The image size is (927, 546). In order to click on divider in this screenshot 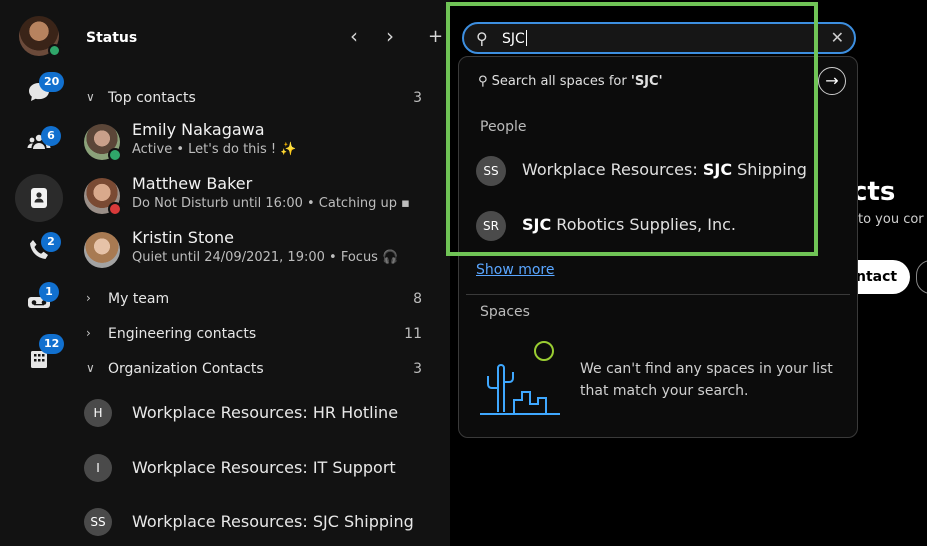, I will do `click(658, 294)`.